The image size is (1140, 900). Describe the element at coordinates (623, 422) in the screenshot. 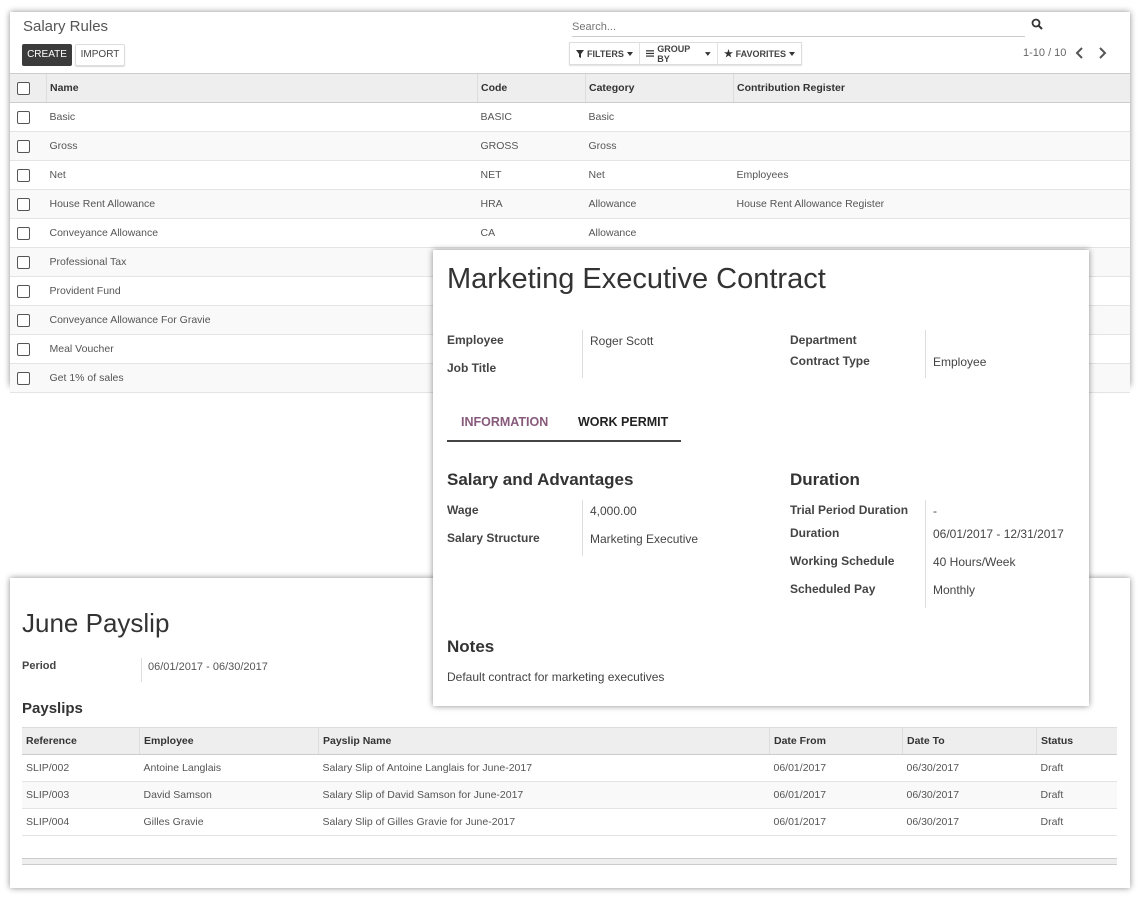

I see `tab-work-permit: WORK PERMIT` at that location.